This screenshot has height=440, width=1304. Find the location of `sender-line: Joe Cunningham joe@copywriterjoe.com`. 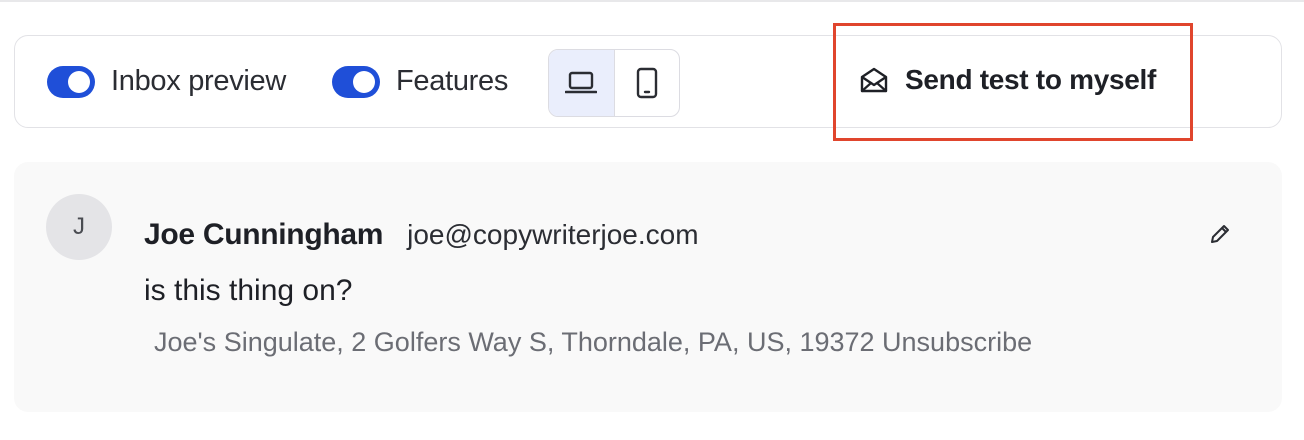

sender-line: Joe Cunningham joe@copywriterjoe.com is located at coordinates (421, 235).